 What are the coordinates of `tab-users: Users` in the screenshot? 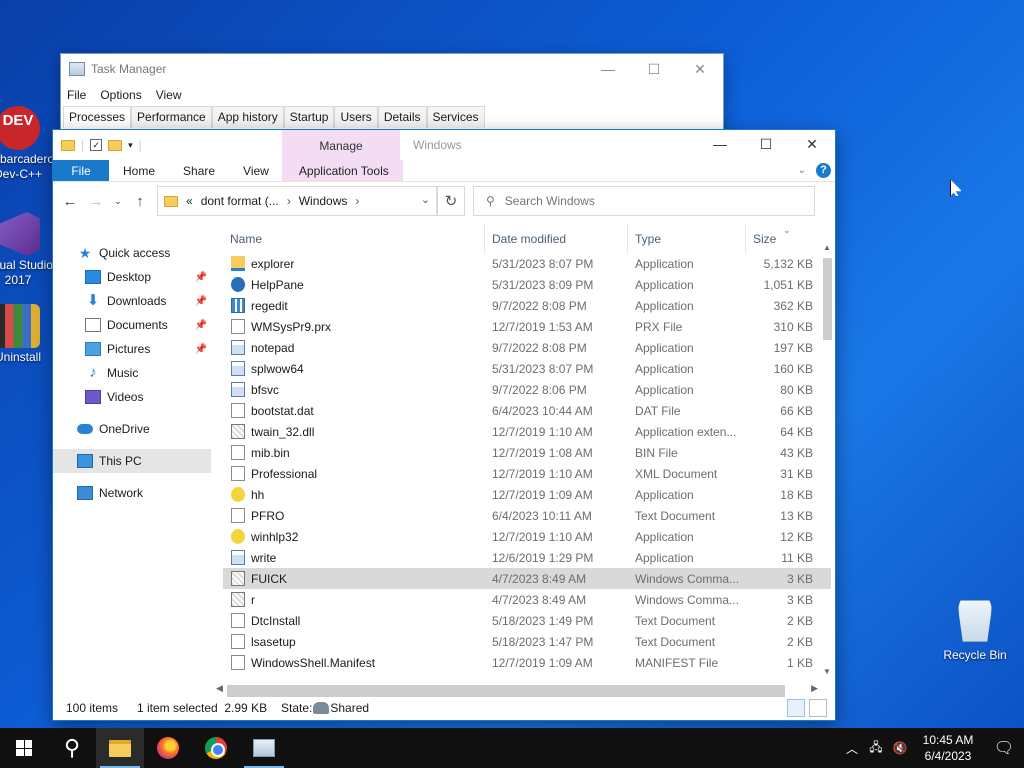 It's located at (356, 117).